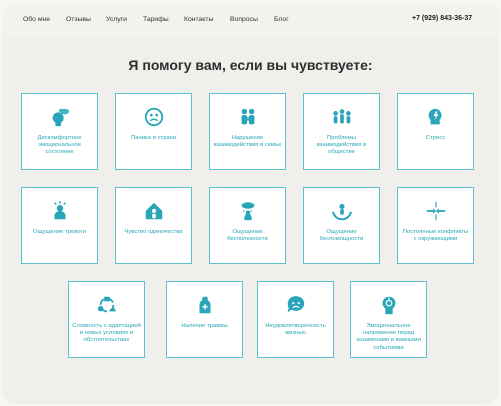 The width and height of the screenshot is (501, 406). Describe the element at coordinates (78, 19) in the screenshot. I see `nav-link-reviews: Отзывы` at that location.